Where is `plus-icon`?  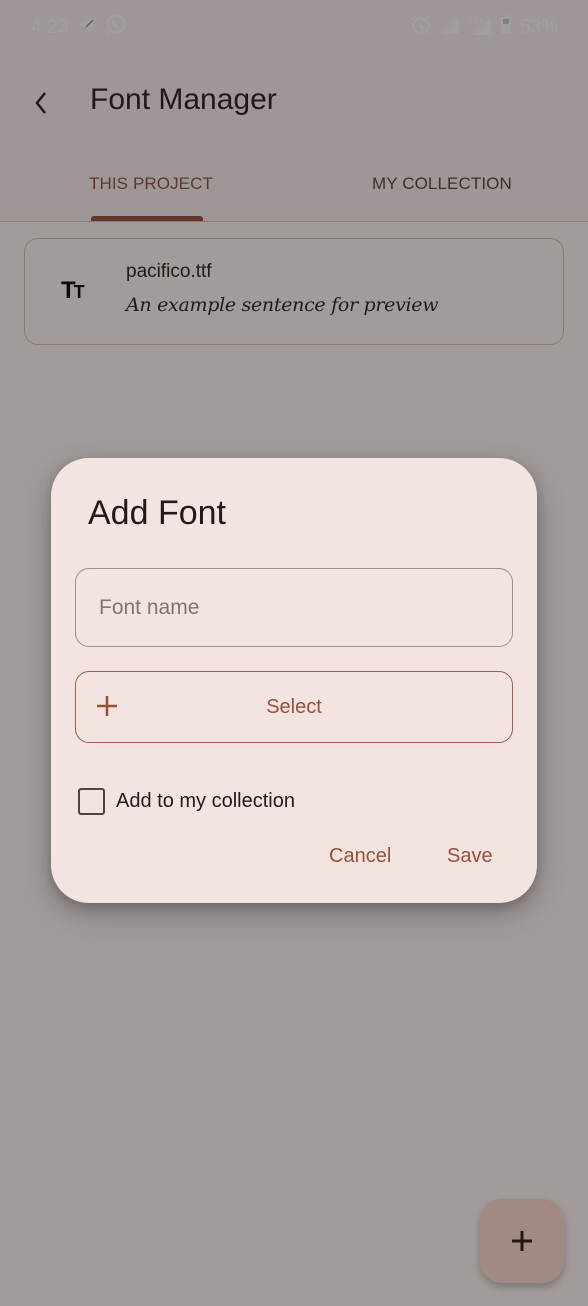 plus-icon is located at coordinates (107, 706).